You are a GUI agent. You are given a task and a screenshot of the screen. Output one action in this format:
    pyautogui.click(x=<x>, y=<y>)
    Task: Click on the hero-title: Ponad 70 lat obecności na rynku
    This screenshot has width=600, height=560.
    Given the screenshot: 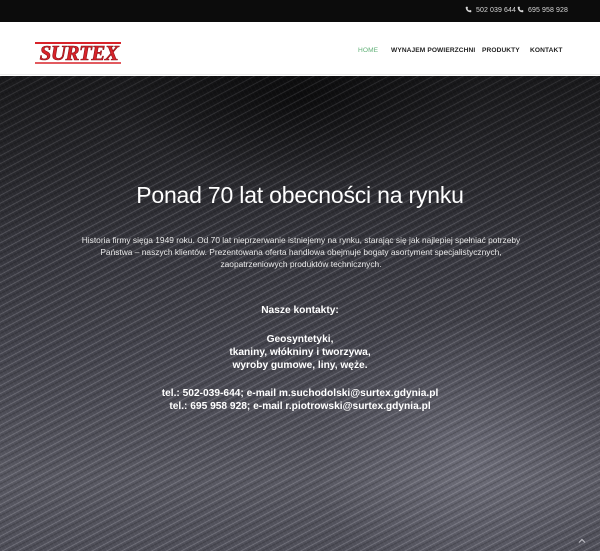 What is the action you would take?
    pyautogui.click(x=300, y=195)
    